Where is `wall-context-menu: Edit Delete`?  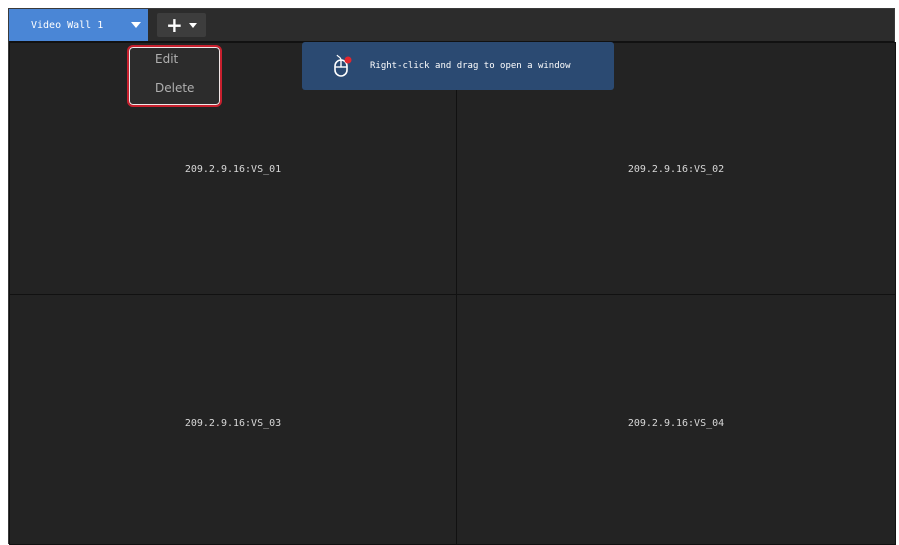
wall-context-menu: Edit Delete is located at coordinates (174, 76).